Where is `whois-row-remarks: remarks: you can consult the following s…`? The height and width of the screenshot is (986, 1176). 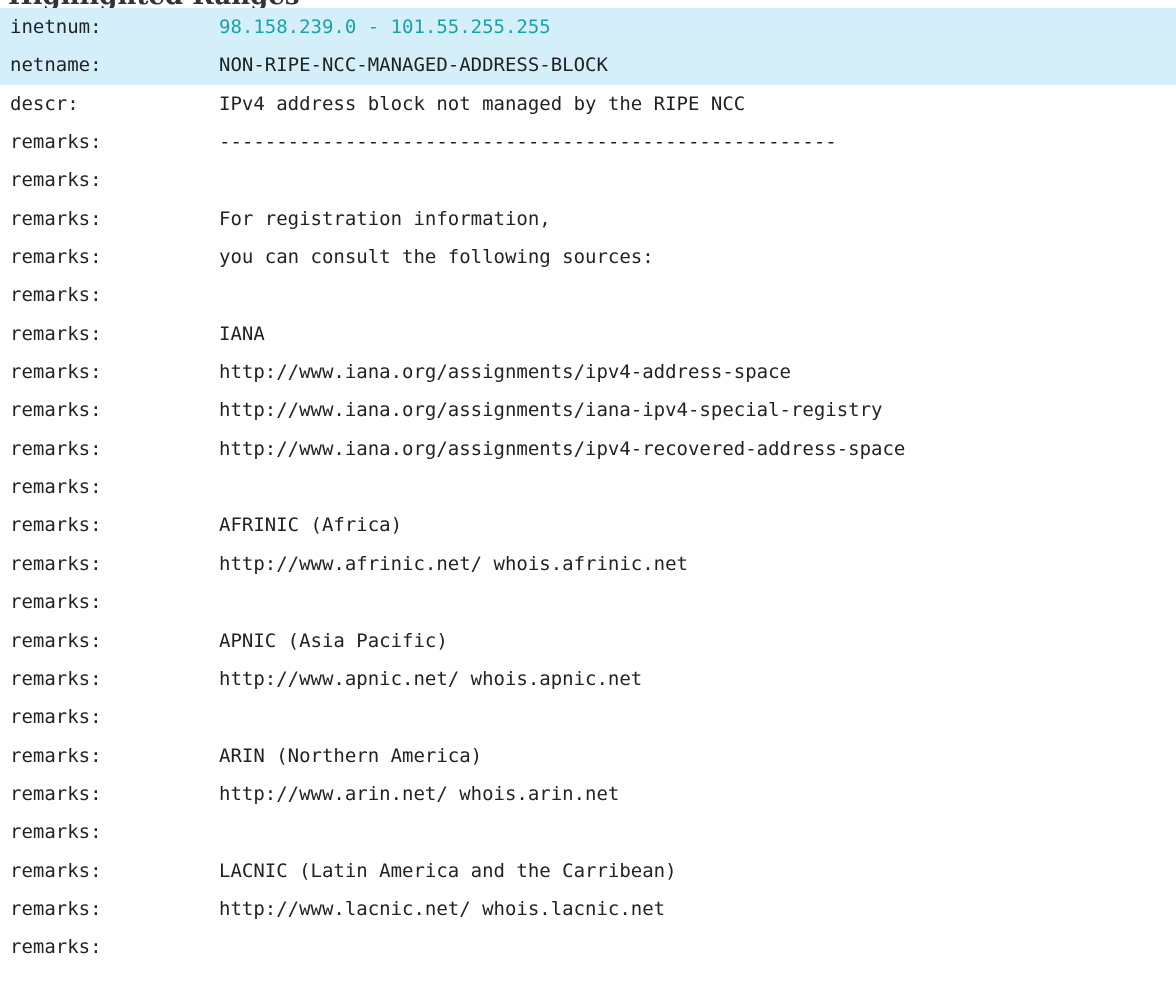
whois-row-remarks: remarks: you can consult the following s… is located at coordinates (588, 257).